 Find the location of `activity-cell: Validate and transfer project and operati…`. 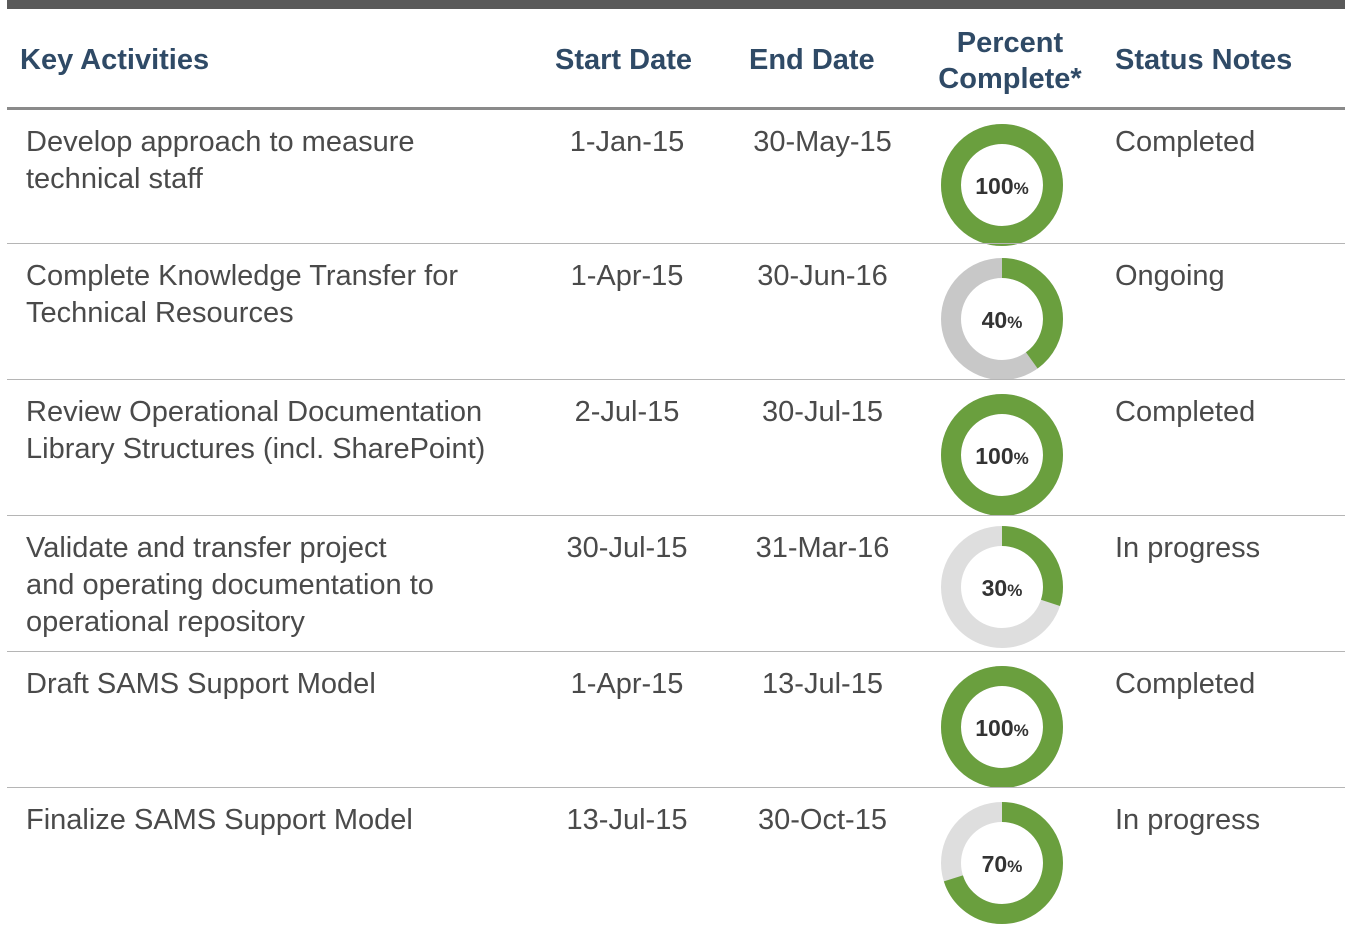

activity-cell: Validate and transfer project and operati… is located at coordinates (276, 585).